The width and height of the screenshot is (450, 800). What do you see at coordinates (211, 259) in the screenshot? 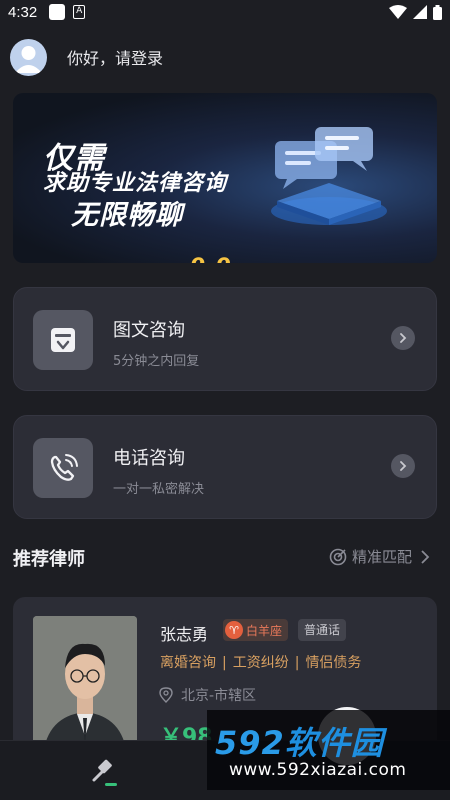
I see `banner-price: 9.9元` at bounding box center [211, 259].